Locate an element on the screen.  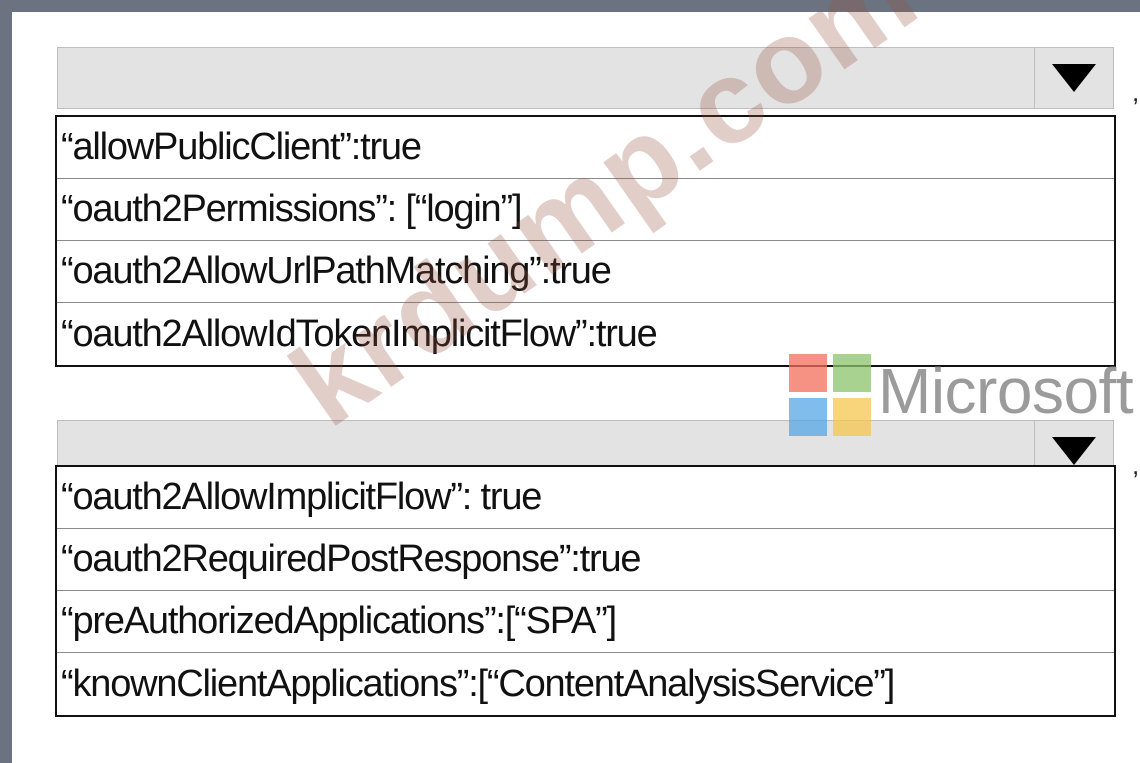
microsoft-wordmark: Microsoft is located at coordinates (1006, 391).